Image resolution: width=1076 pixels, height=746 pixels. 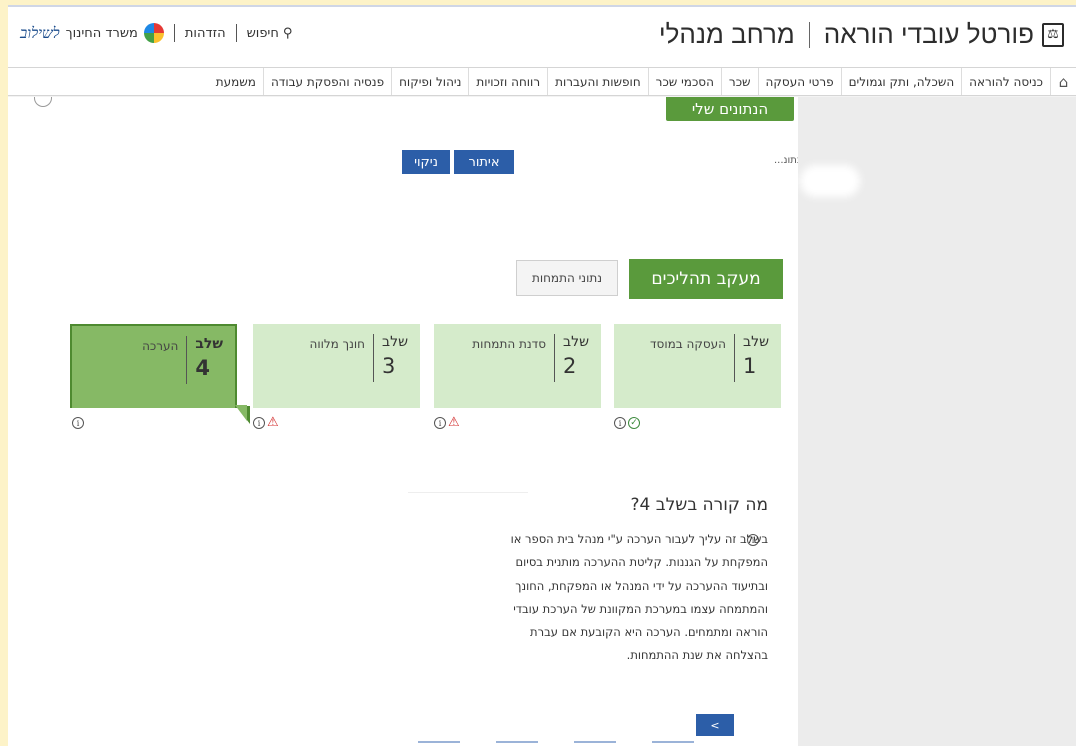 I want to click on pinwheel-logo-icon, so click(x=153, y=33).